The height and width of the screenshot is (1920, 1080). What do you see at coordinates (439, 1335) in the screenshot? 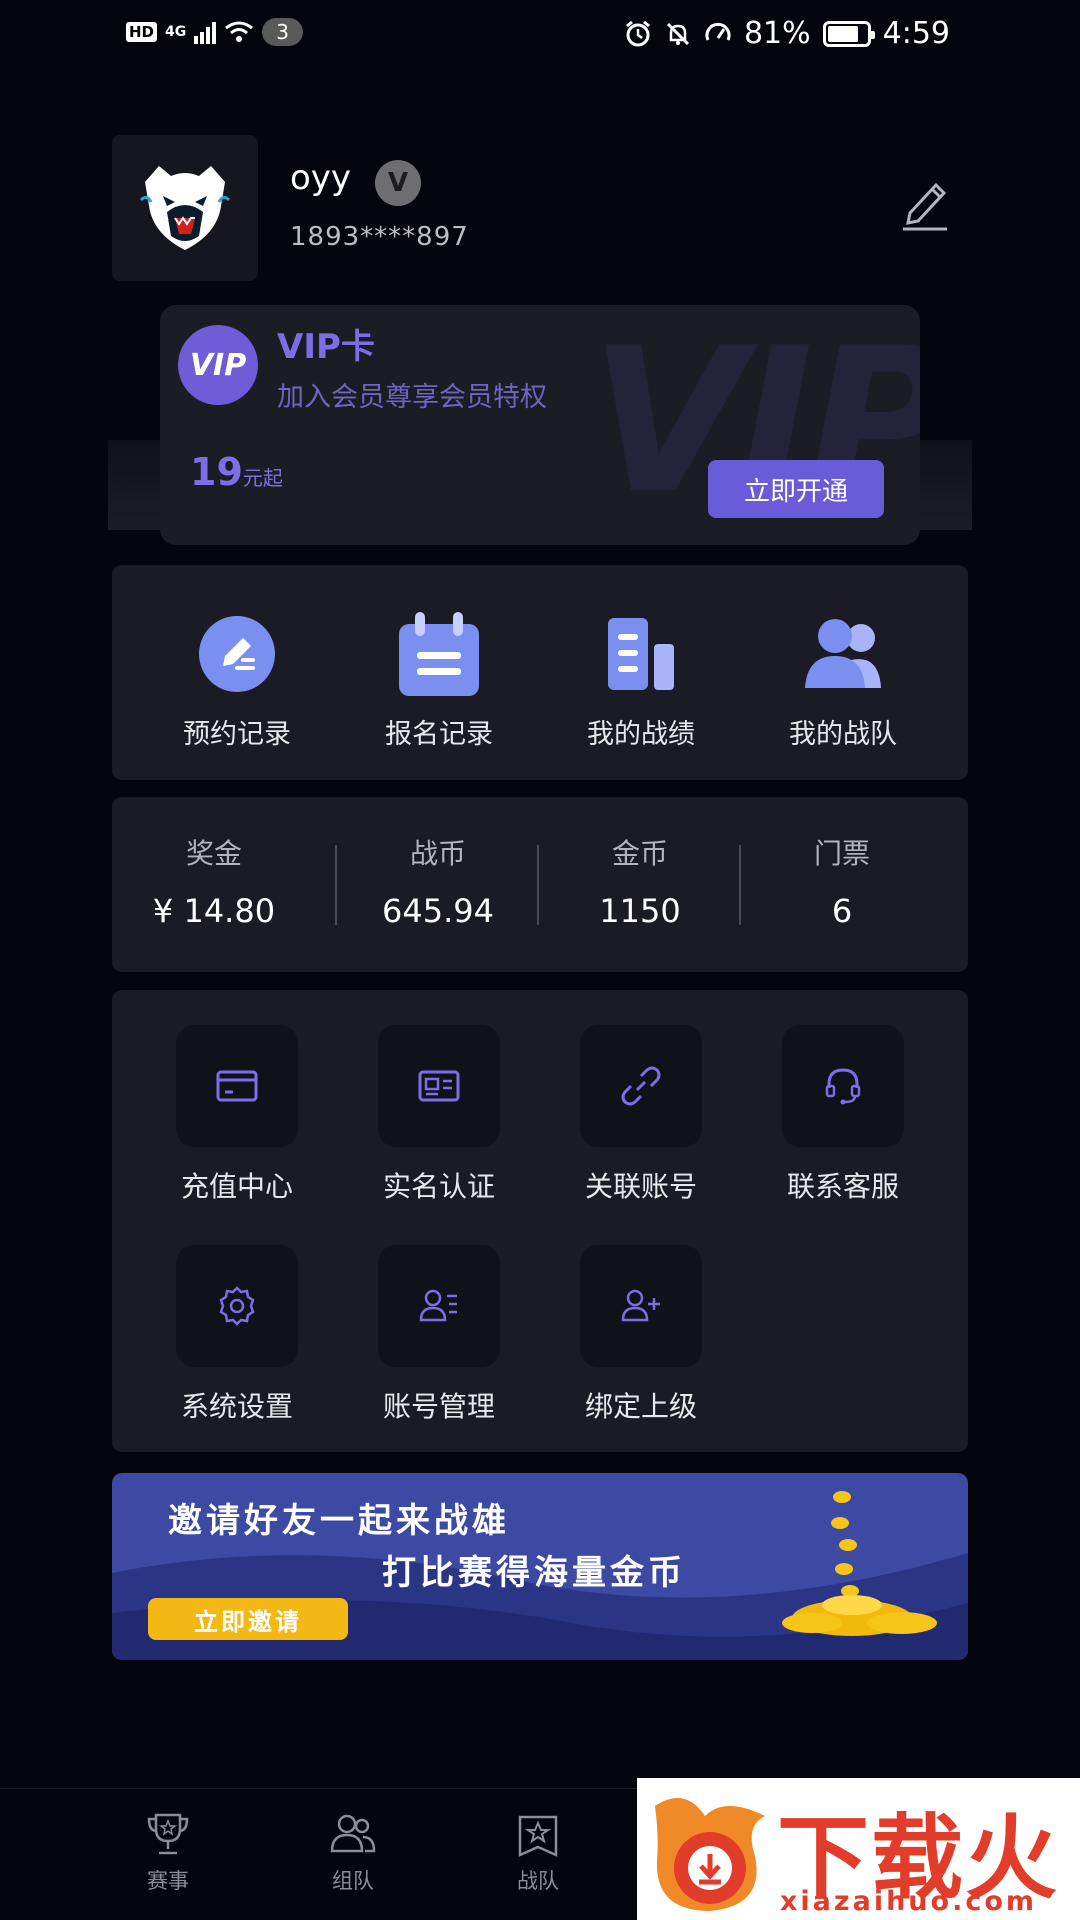
I see `tool-account-management: 账号管理` at bounding box center [439, 1335].